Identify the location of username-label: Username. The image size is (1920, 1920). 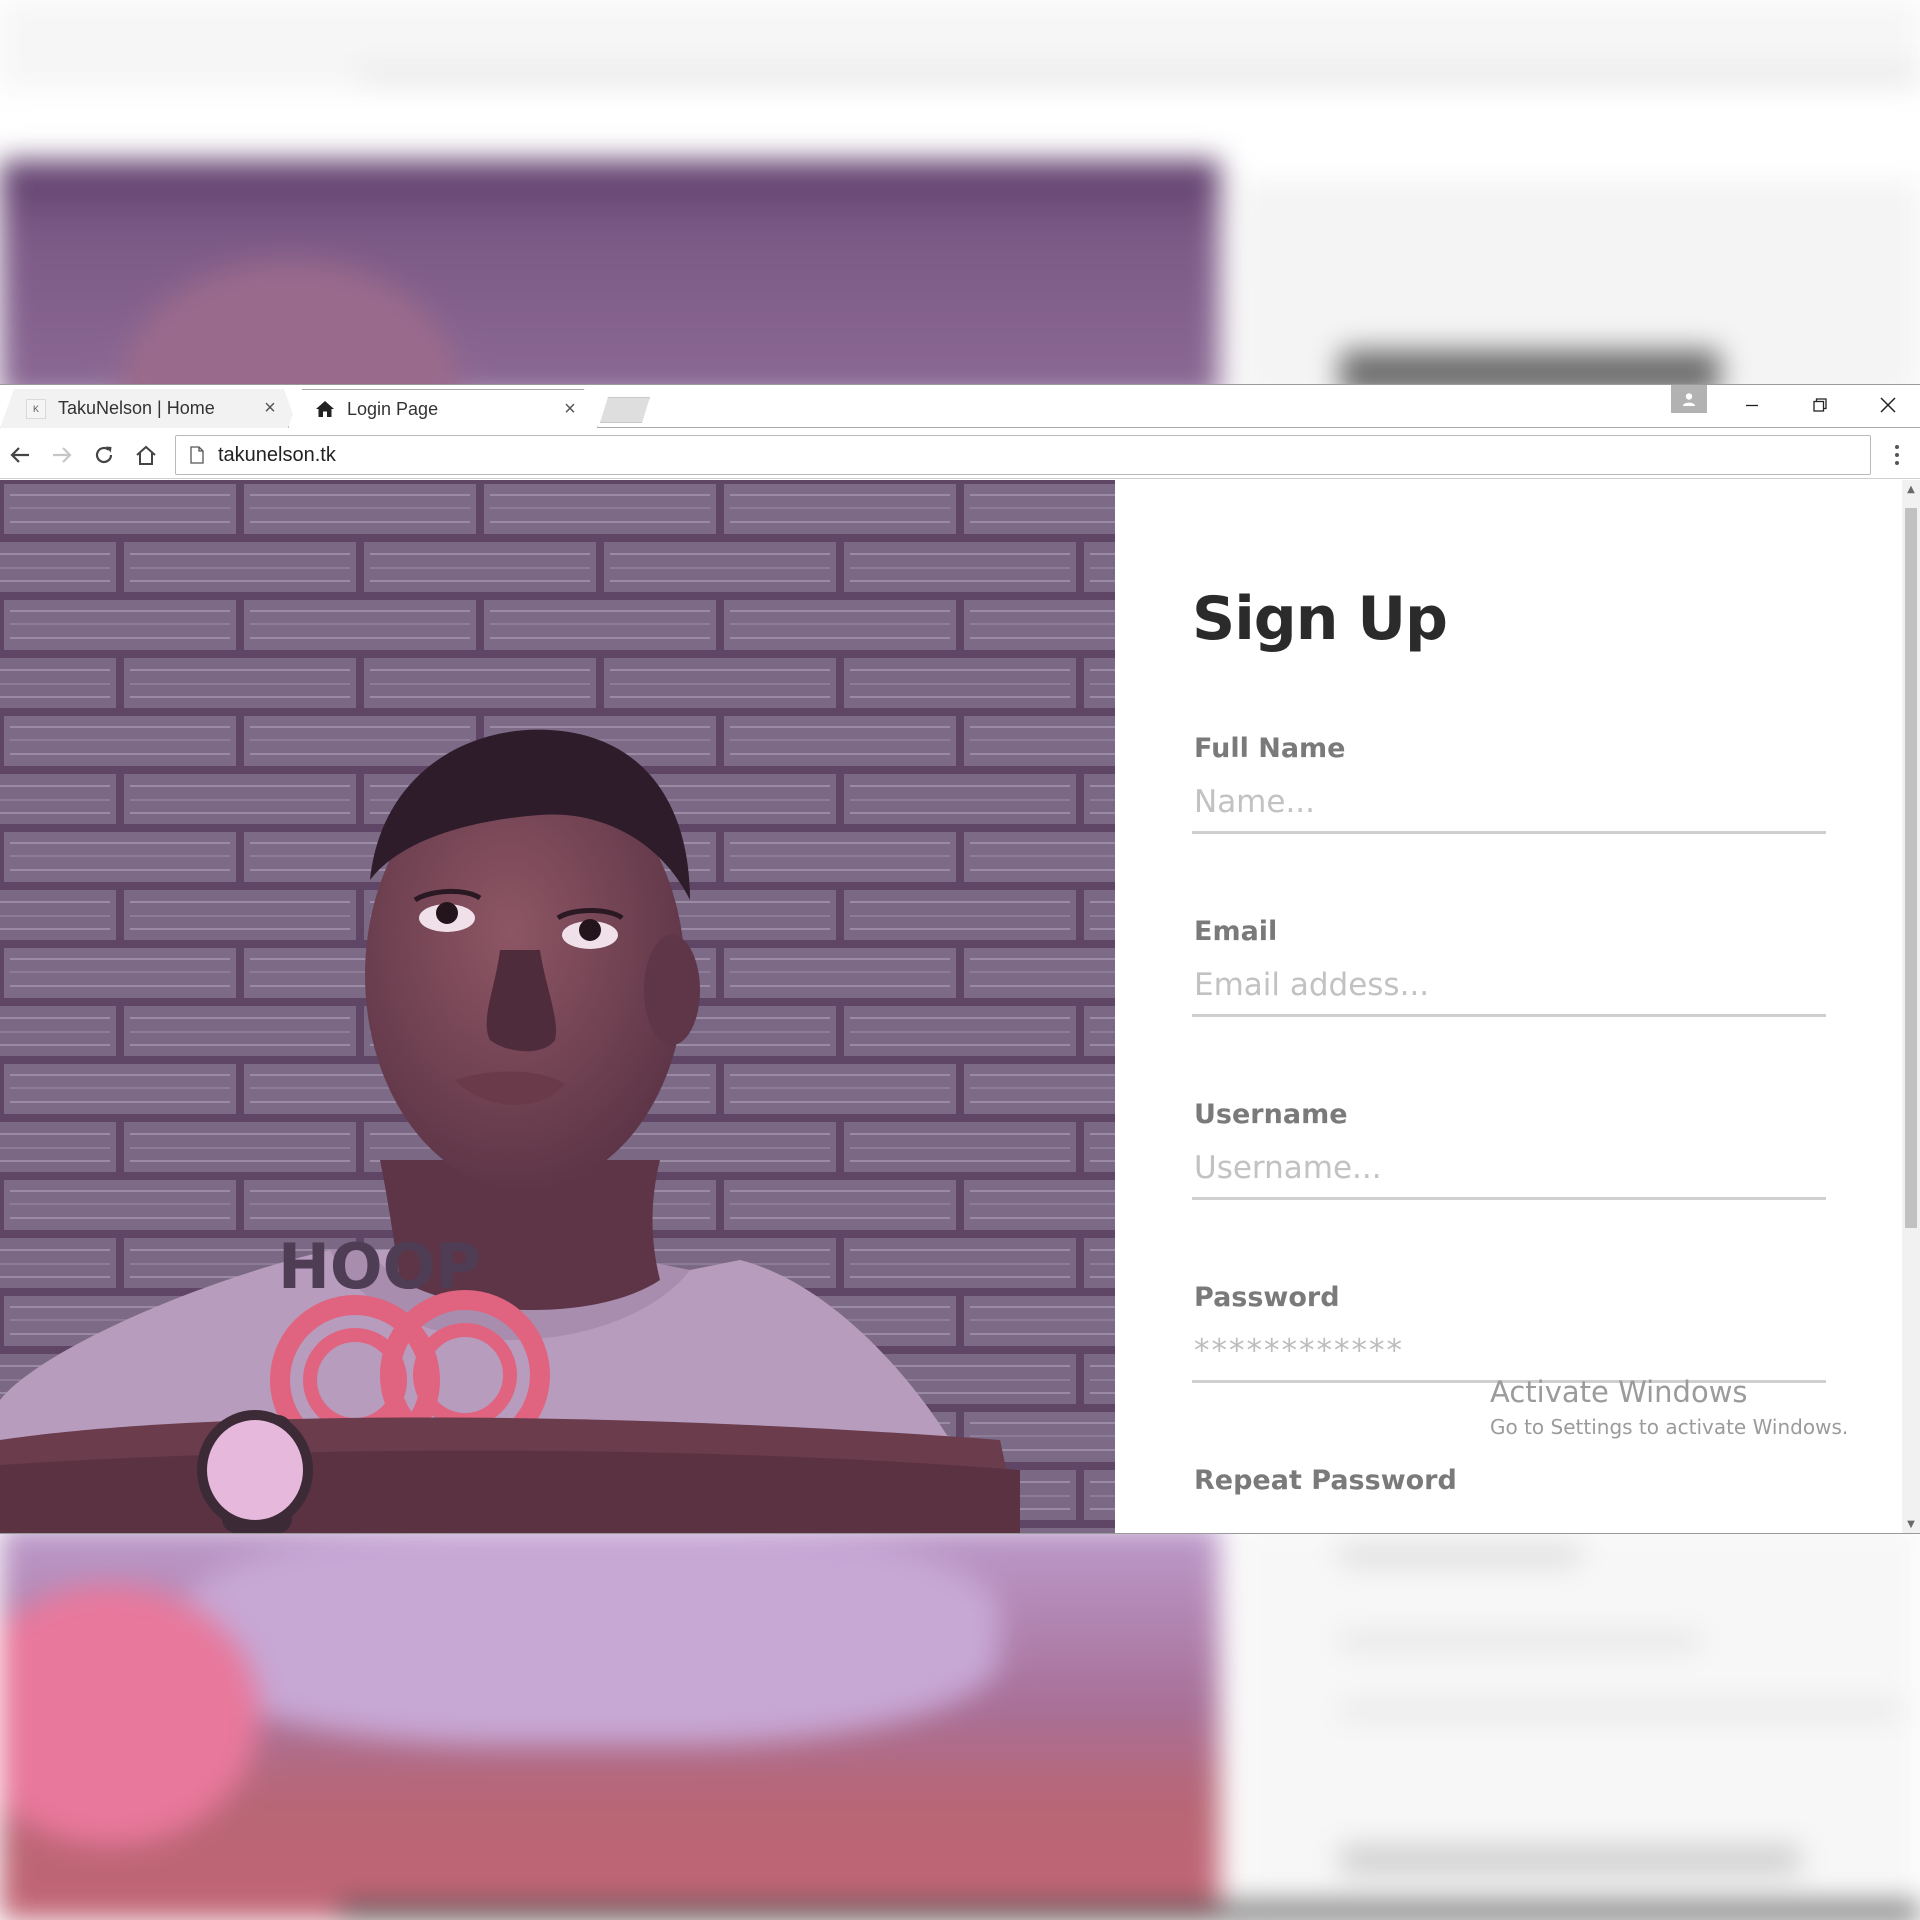
(1271, 1114).